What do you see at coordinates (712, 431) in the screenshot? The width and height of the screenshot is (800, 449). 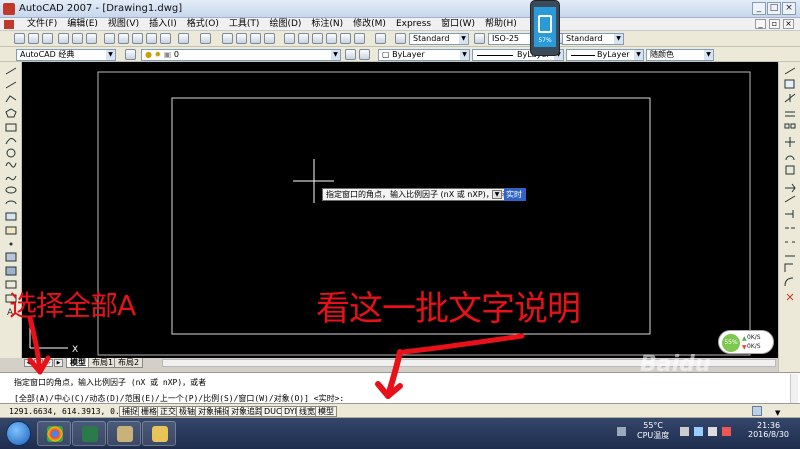 I see `volume-icon` at bounding box center [712, 431].